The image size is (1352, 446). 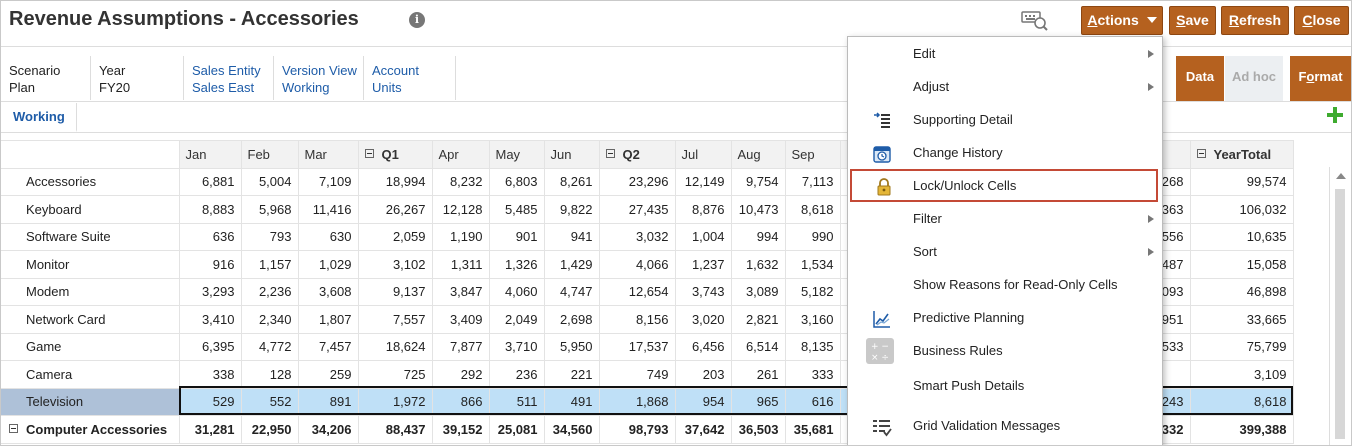 I want to click on data-cell: 5,004, so click(x=269, y=181).